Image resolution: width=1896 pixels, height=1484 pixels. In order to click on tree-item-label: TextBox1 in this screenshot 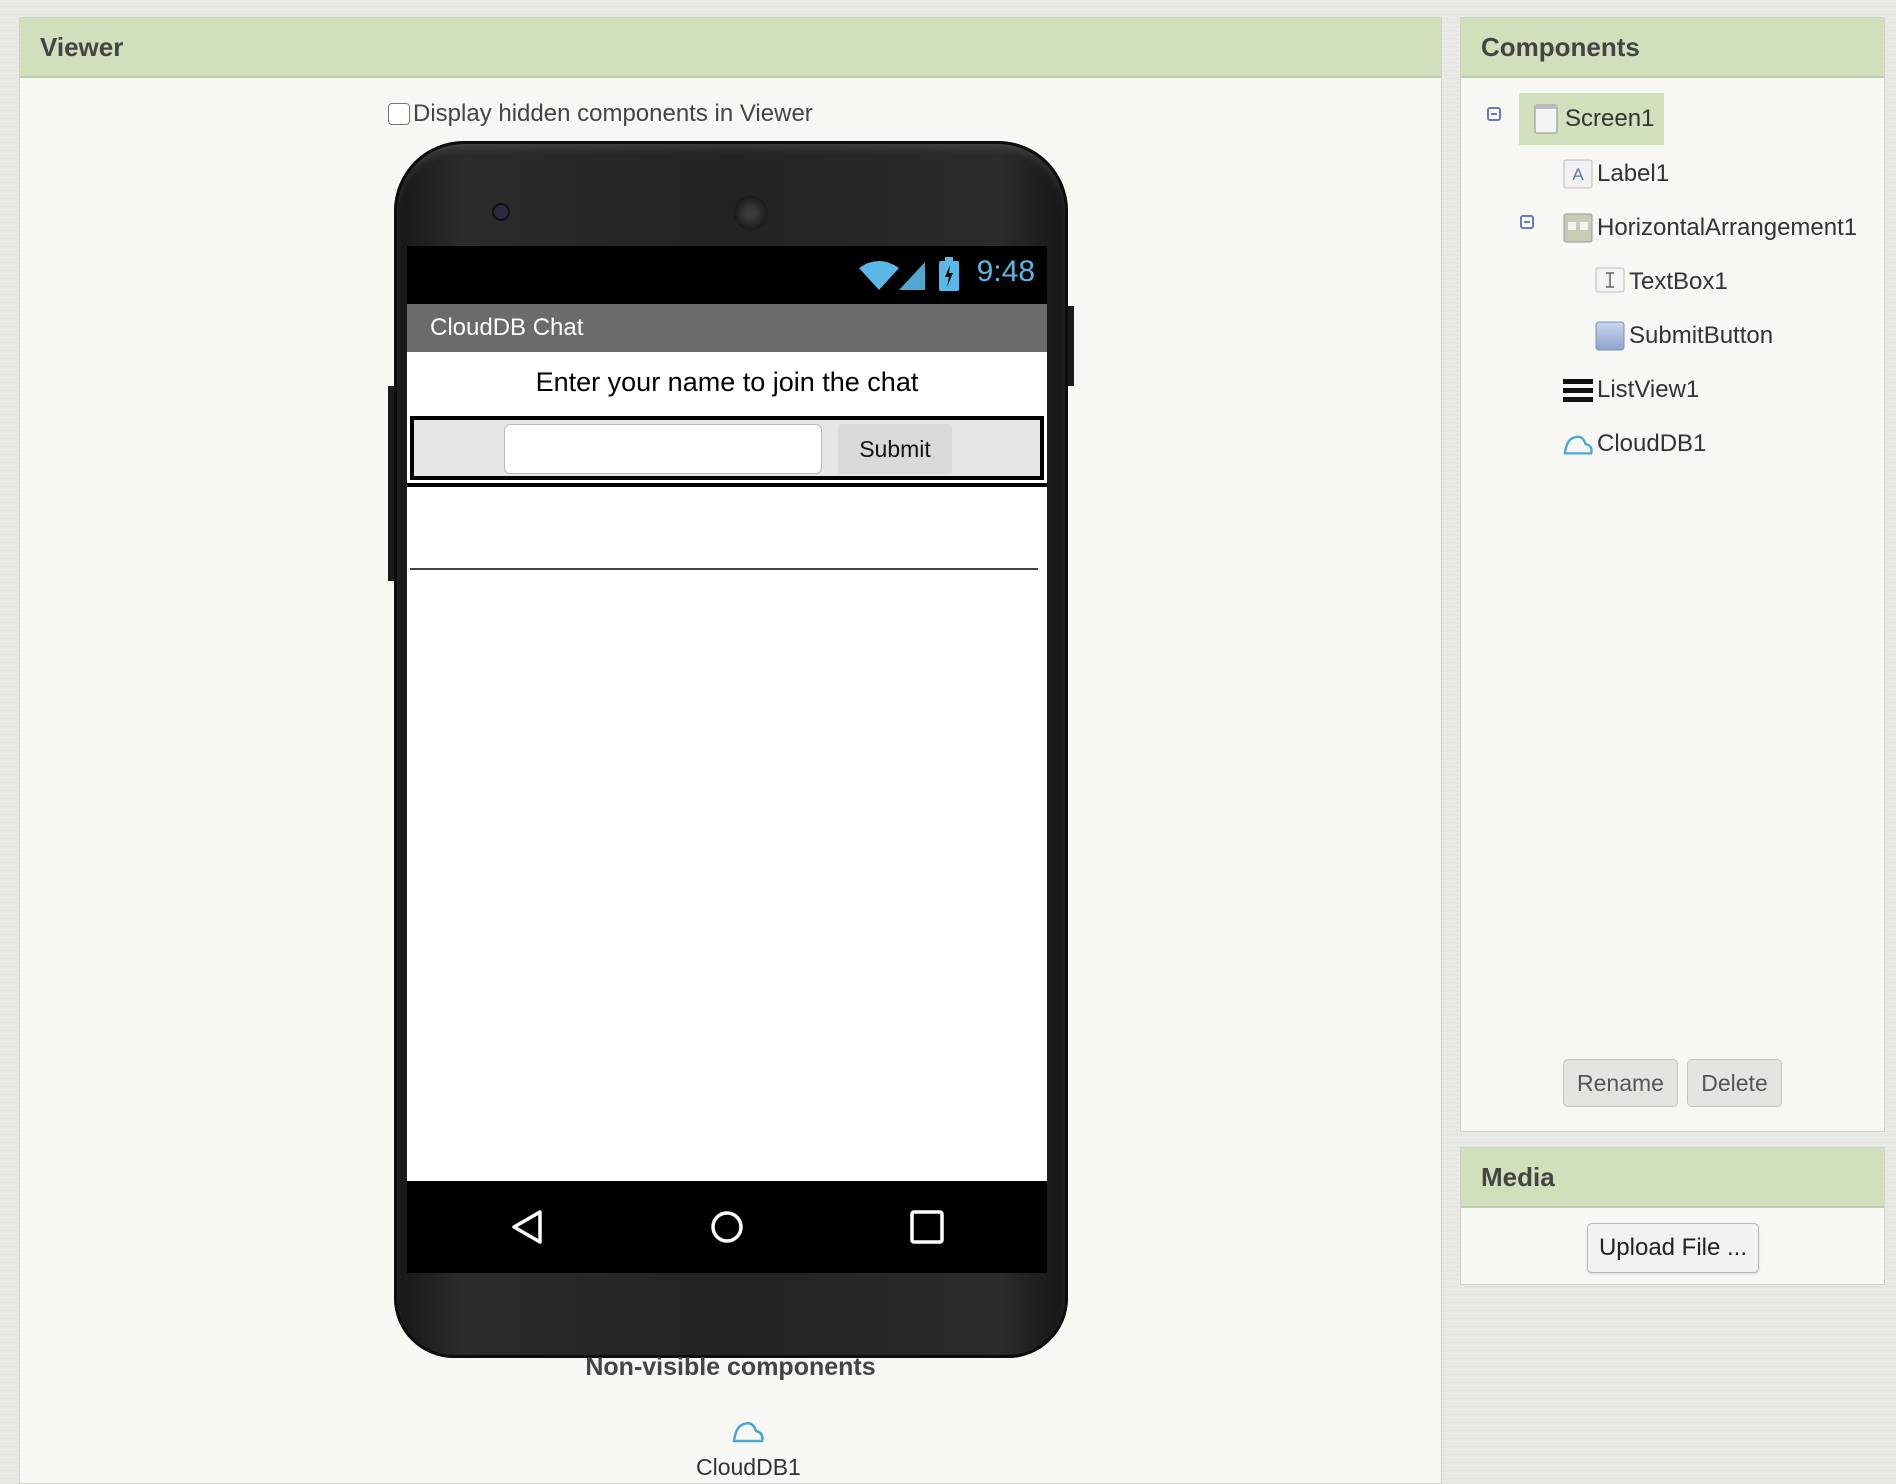, I will do `click(1678, 281)`.